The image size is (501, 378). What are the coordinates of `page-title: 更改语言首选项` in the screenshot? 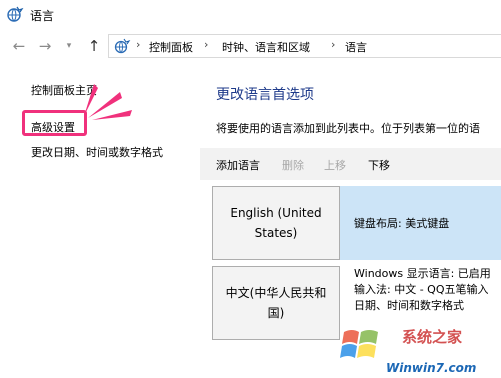 It's located at (265, 95).